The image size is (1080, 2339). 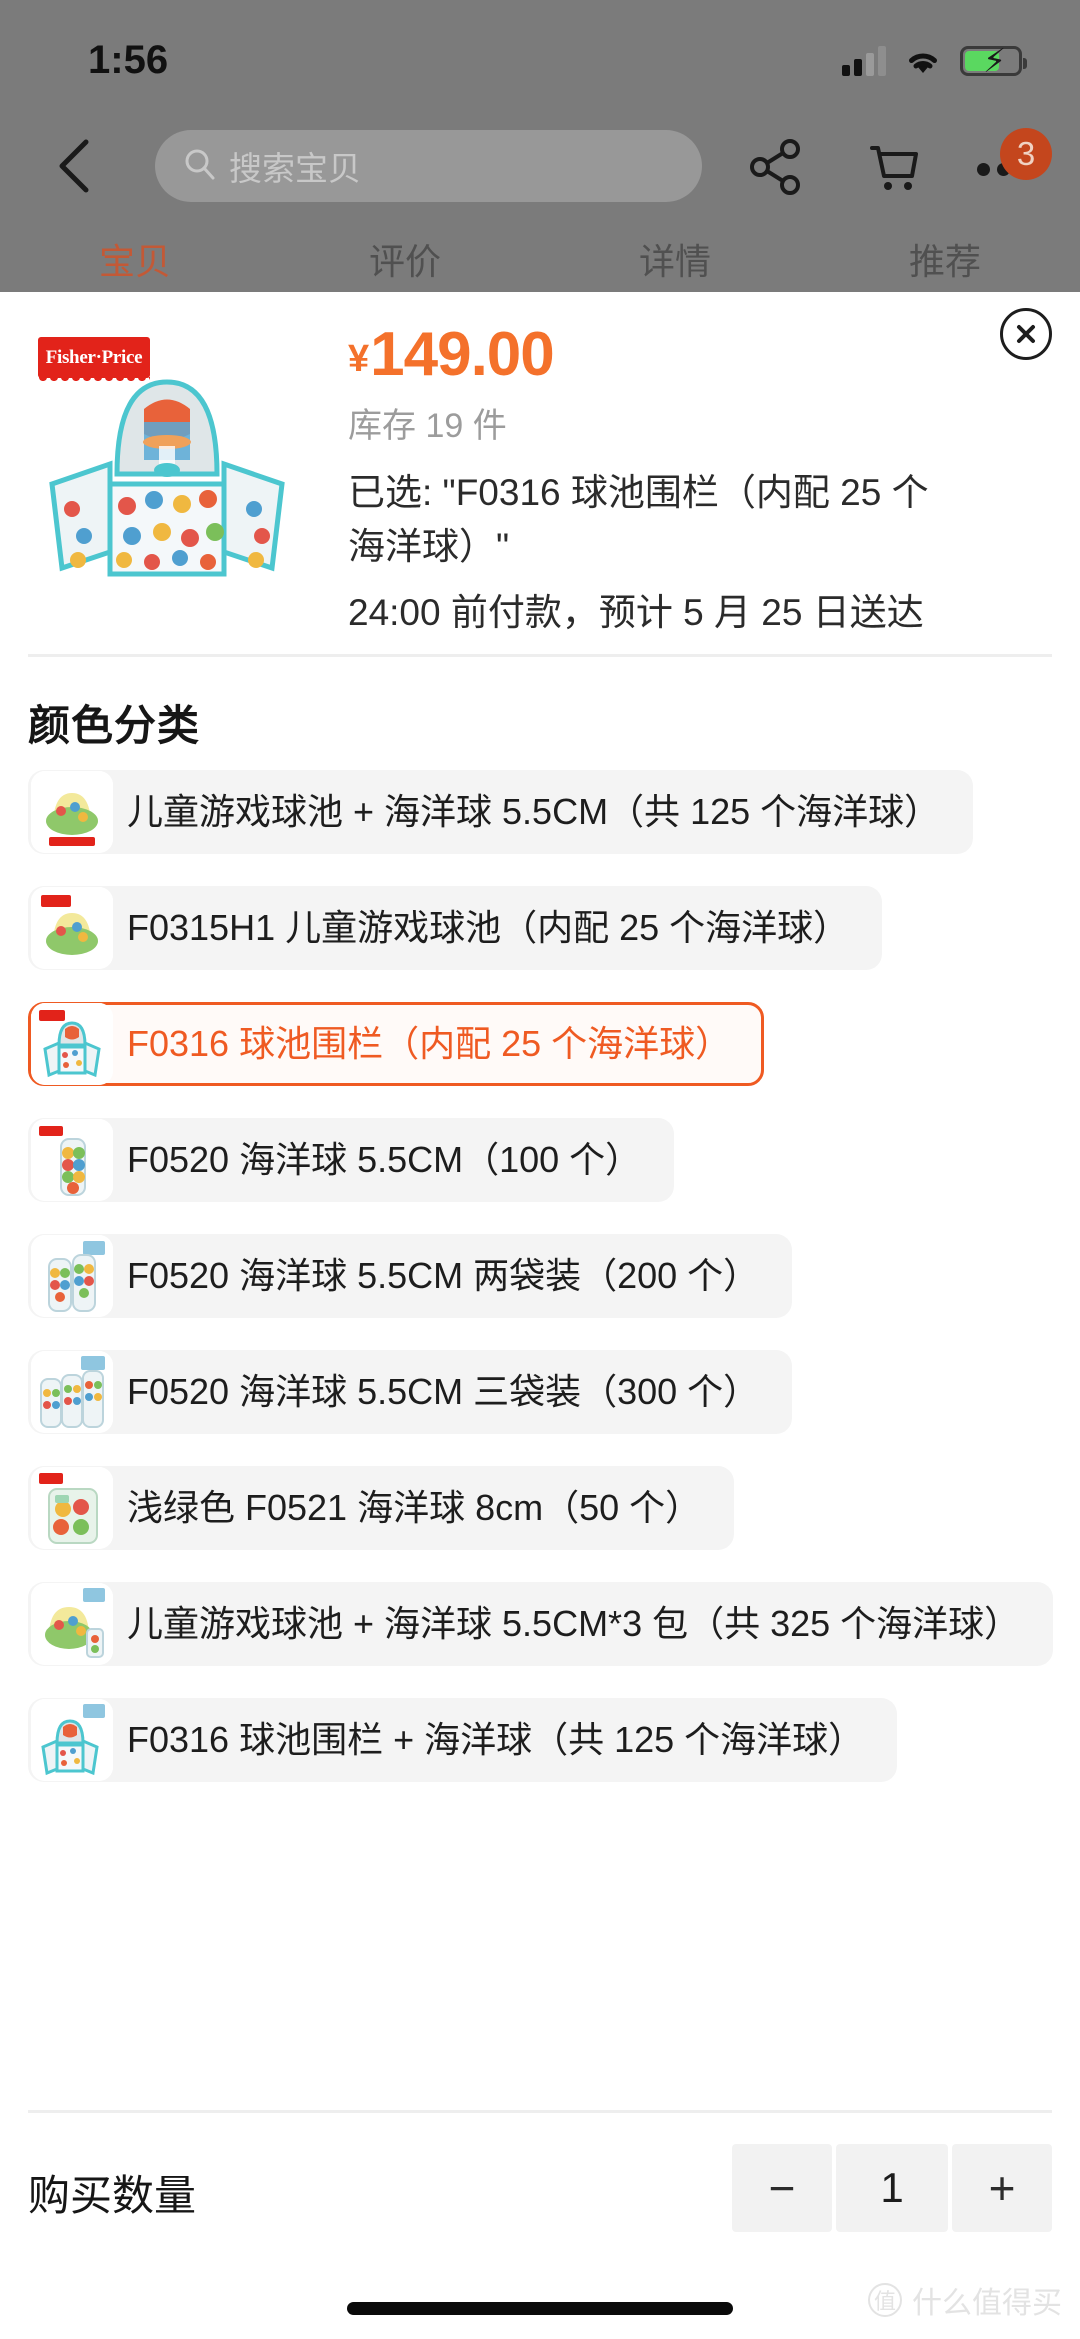 I want to click on option-row: 儿童游戏球池 + 海洋球 5.5CM（共 125 个海洋球）, so click(x=540, y=828).